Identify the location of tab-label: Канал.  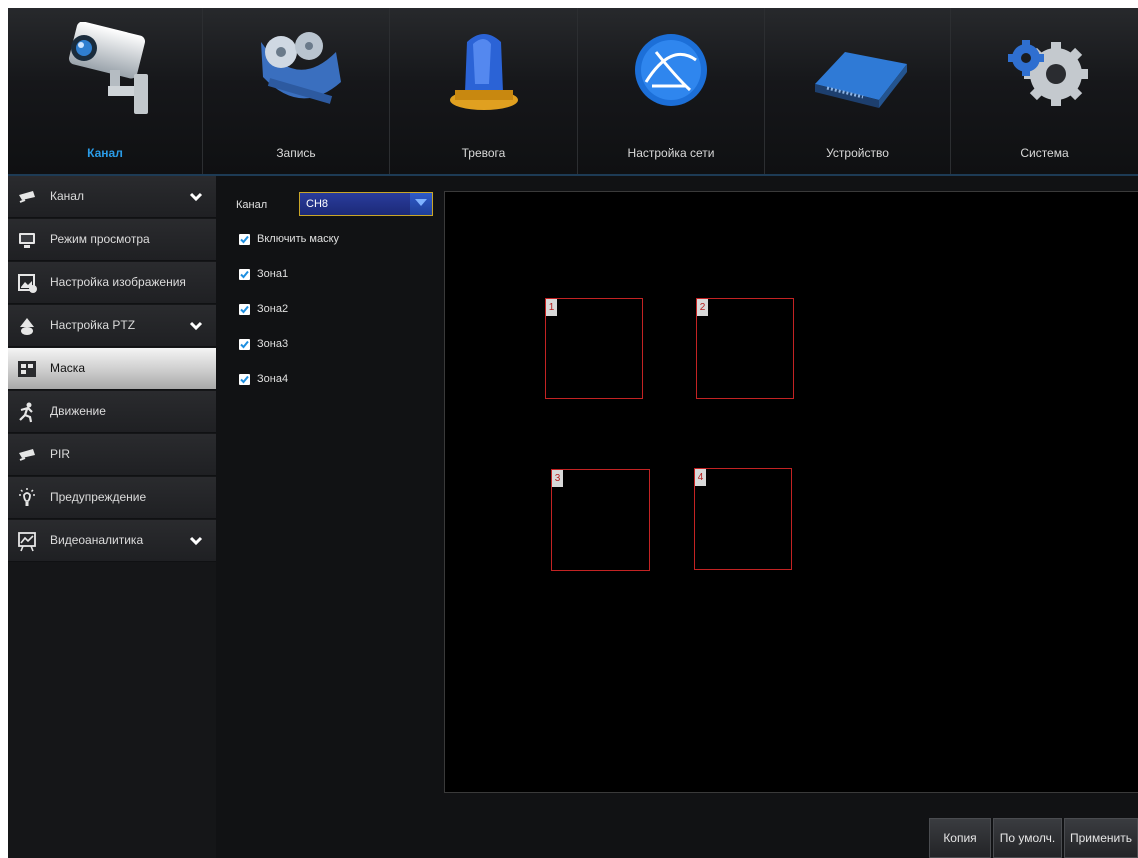
(105, 153).